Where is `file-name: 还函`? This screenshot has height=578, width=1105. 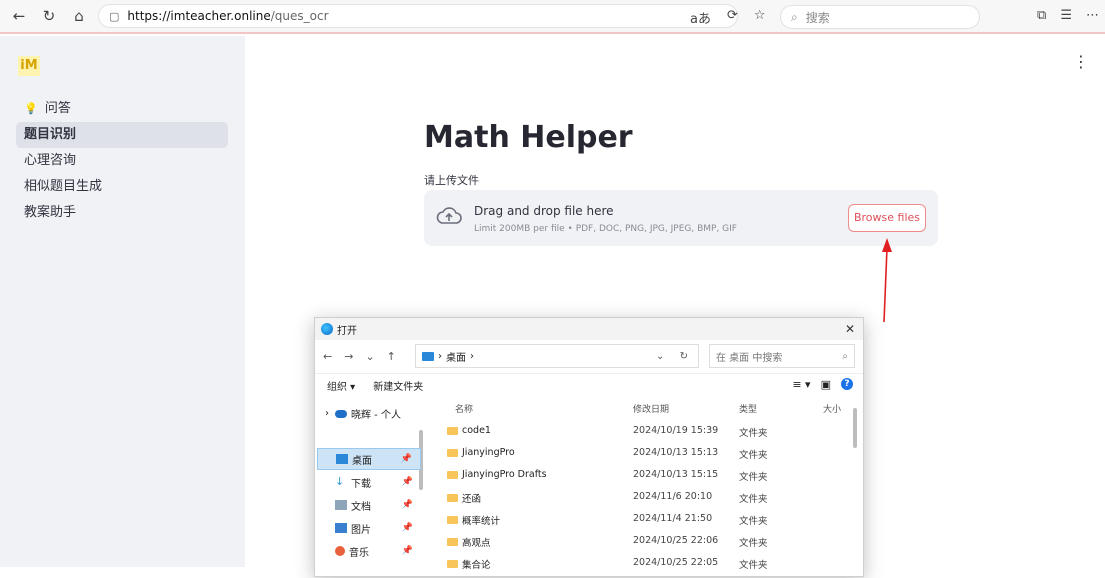 file-name: 还函 is located at coordinates (472, 499).